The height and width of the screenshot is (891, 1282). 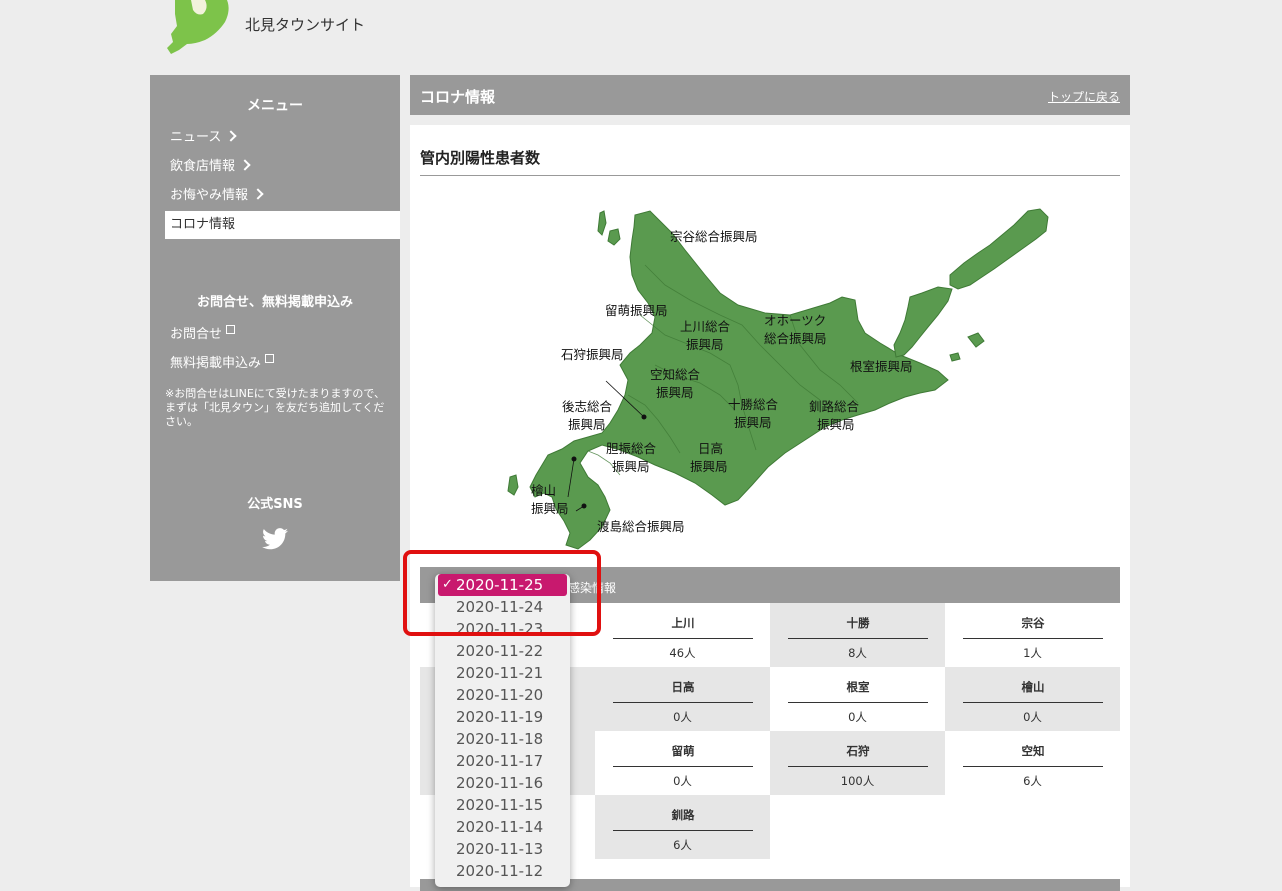 What do you see at coordinates (458, 97) in the screenshot?
I see `page-title: コロナ情報` at bounding box center [458, 97].